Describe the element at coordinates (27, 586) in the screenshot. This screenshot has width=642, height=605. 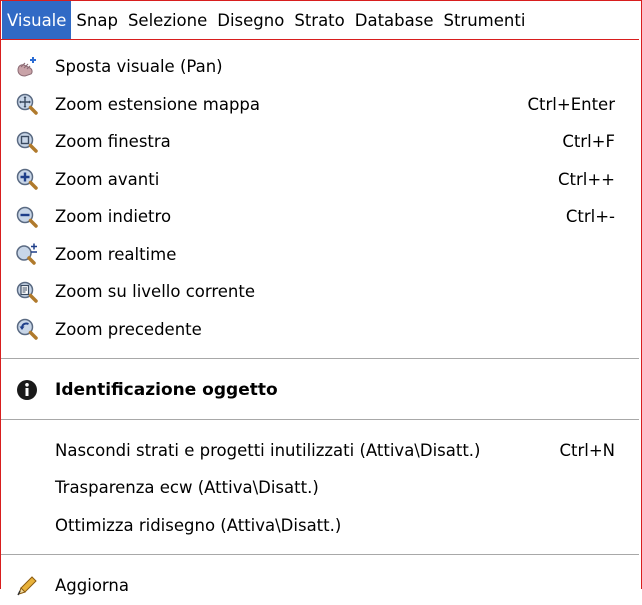
I see `pencil-icon` at that location.